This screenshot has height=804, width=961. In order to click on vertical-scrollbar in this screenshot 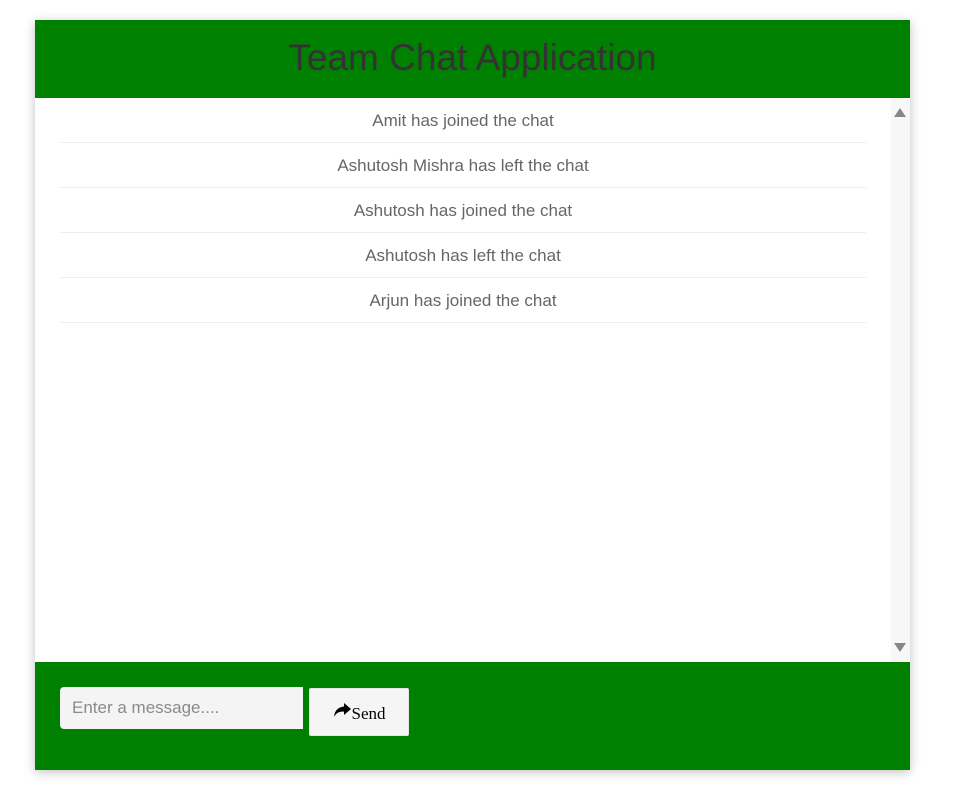, I will do `click(900, 380)`.